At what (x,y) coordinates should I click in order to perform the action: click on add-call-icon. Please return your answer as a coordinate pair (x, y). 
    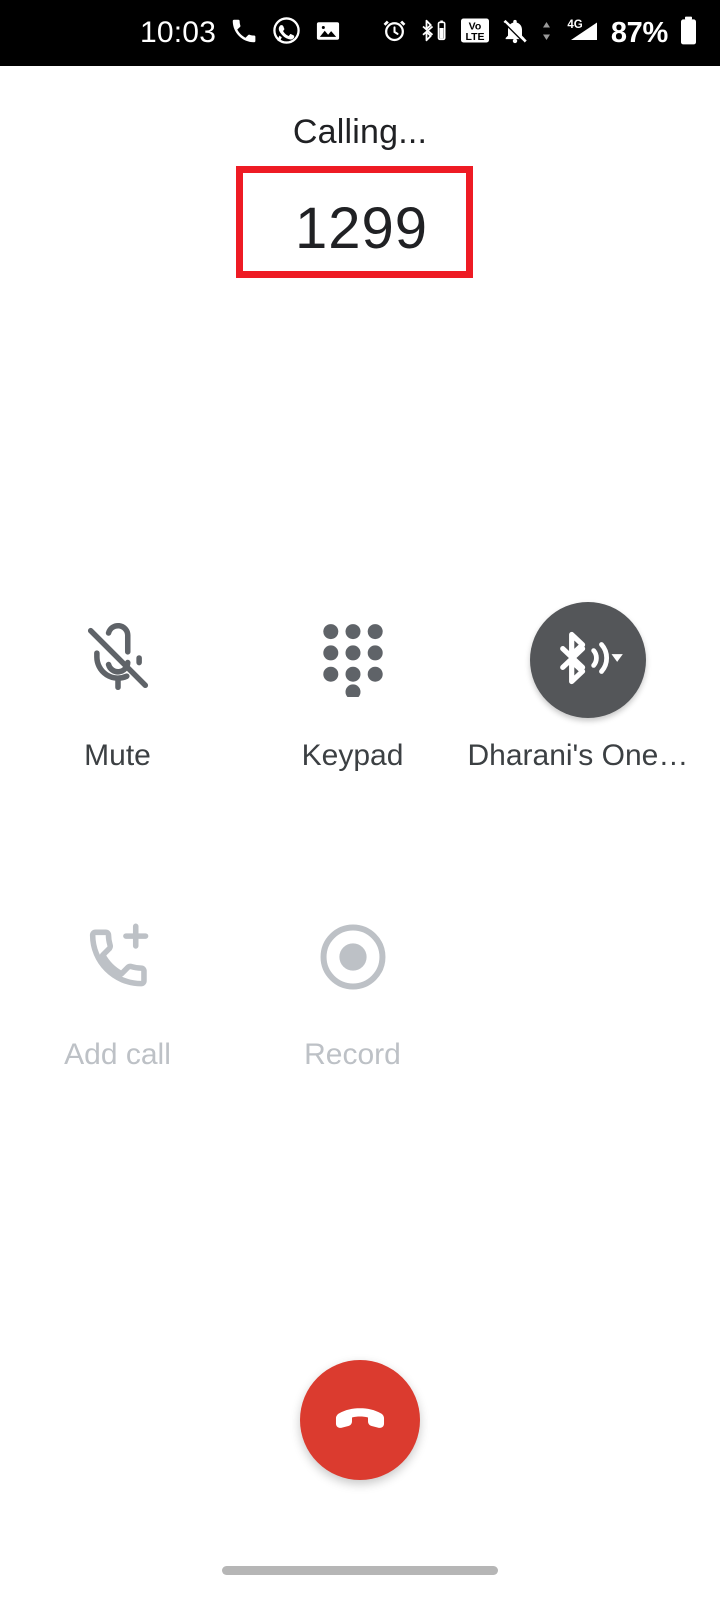
    Looking at the image, I should click on (118, 959).